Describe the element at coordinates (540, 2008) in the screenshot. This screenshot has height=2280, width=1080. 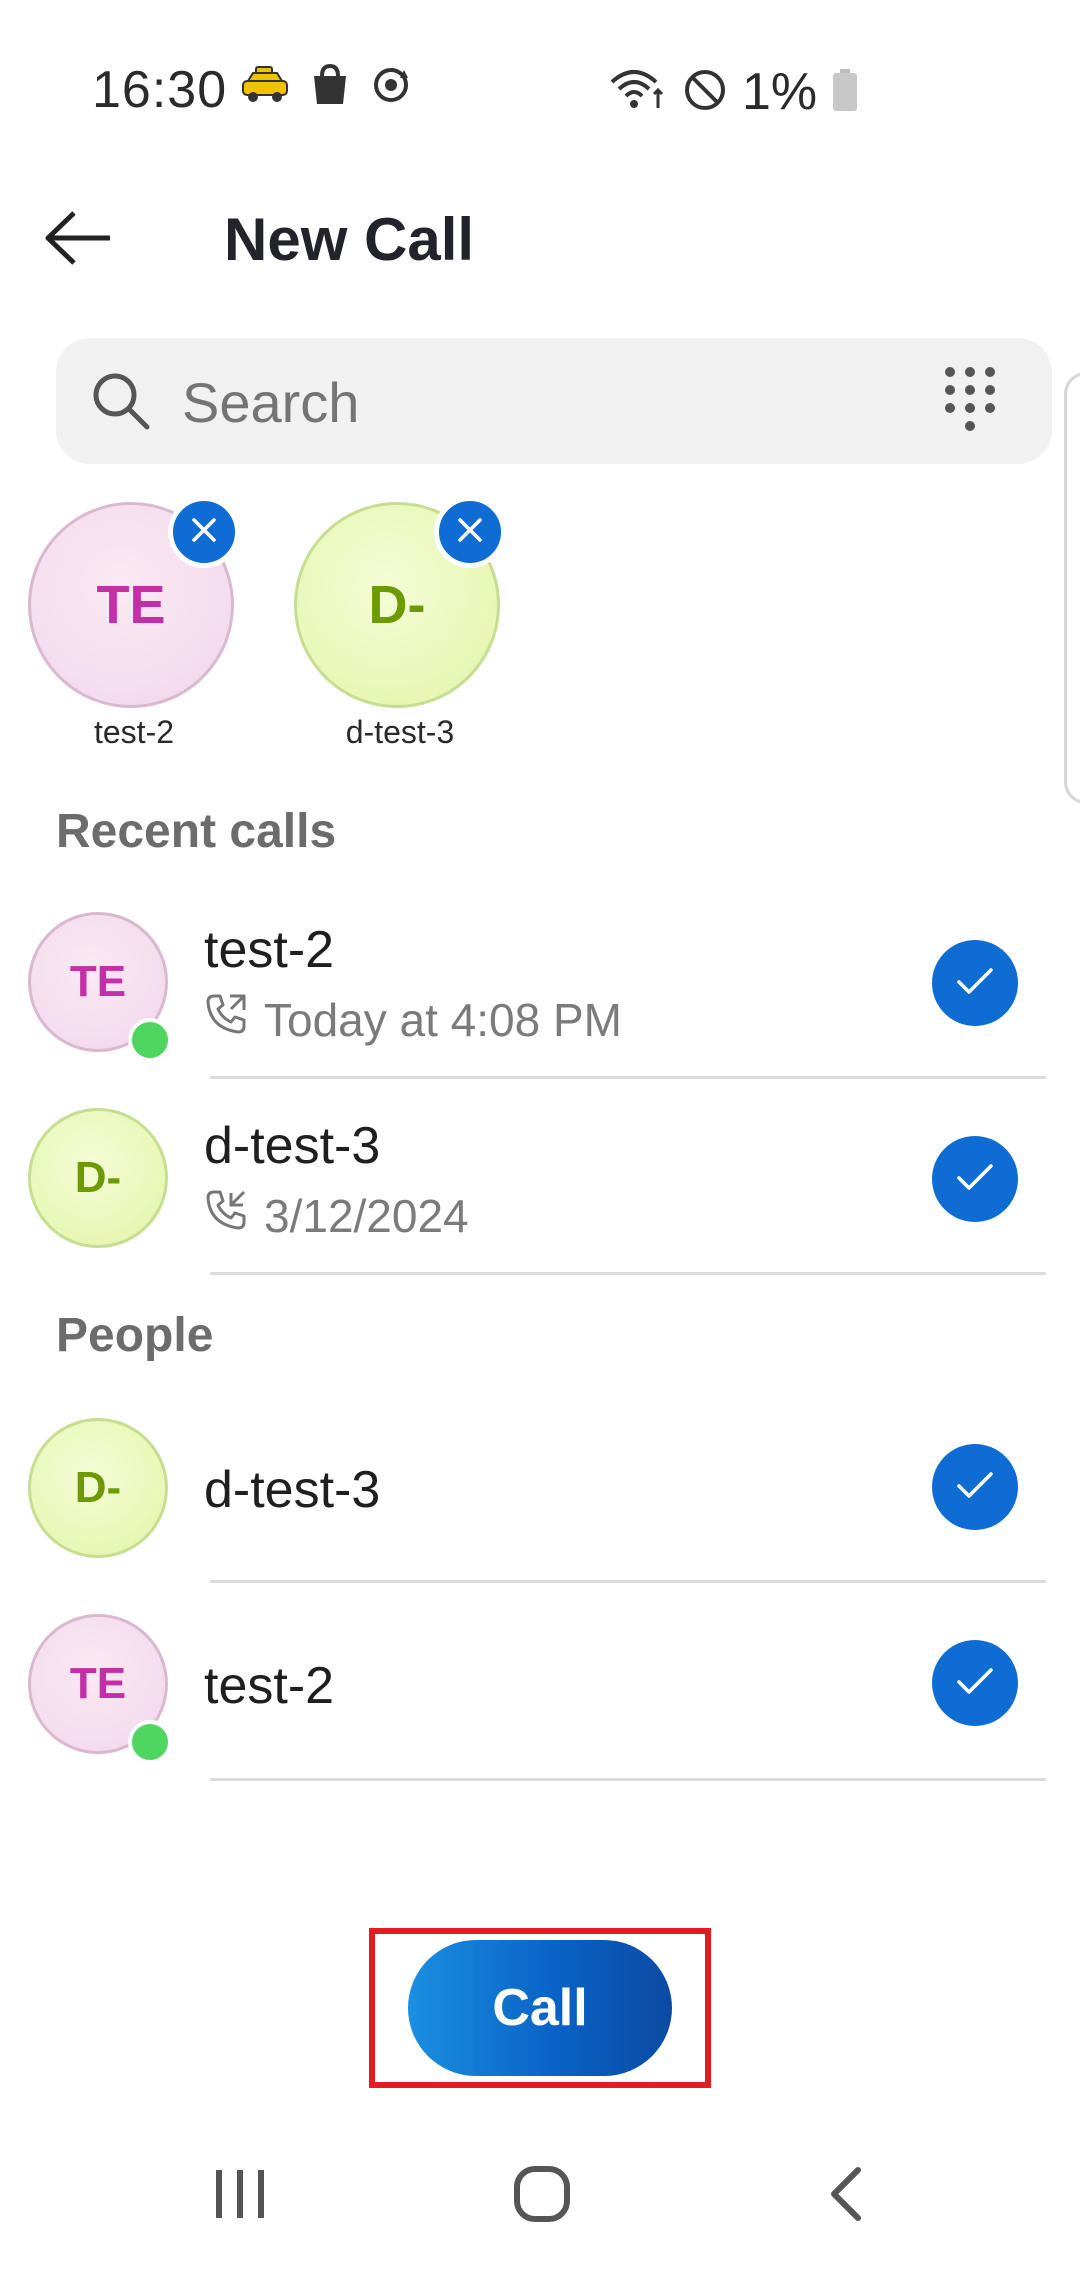
I see `call-button: Call` at that location.